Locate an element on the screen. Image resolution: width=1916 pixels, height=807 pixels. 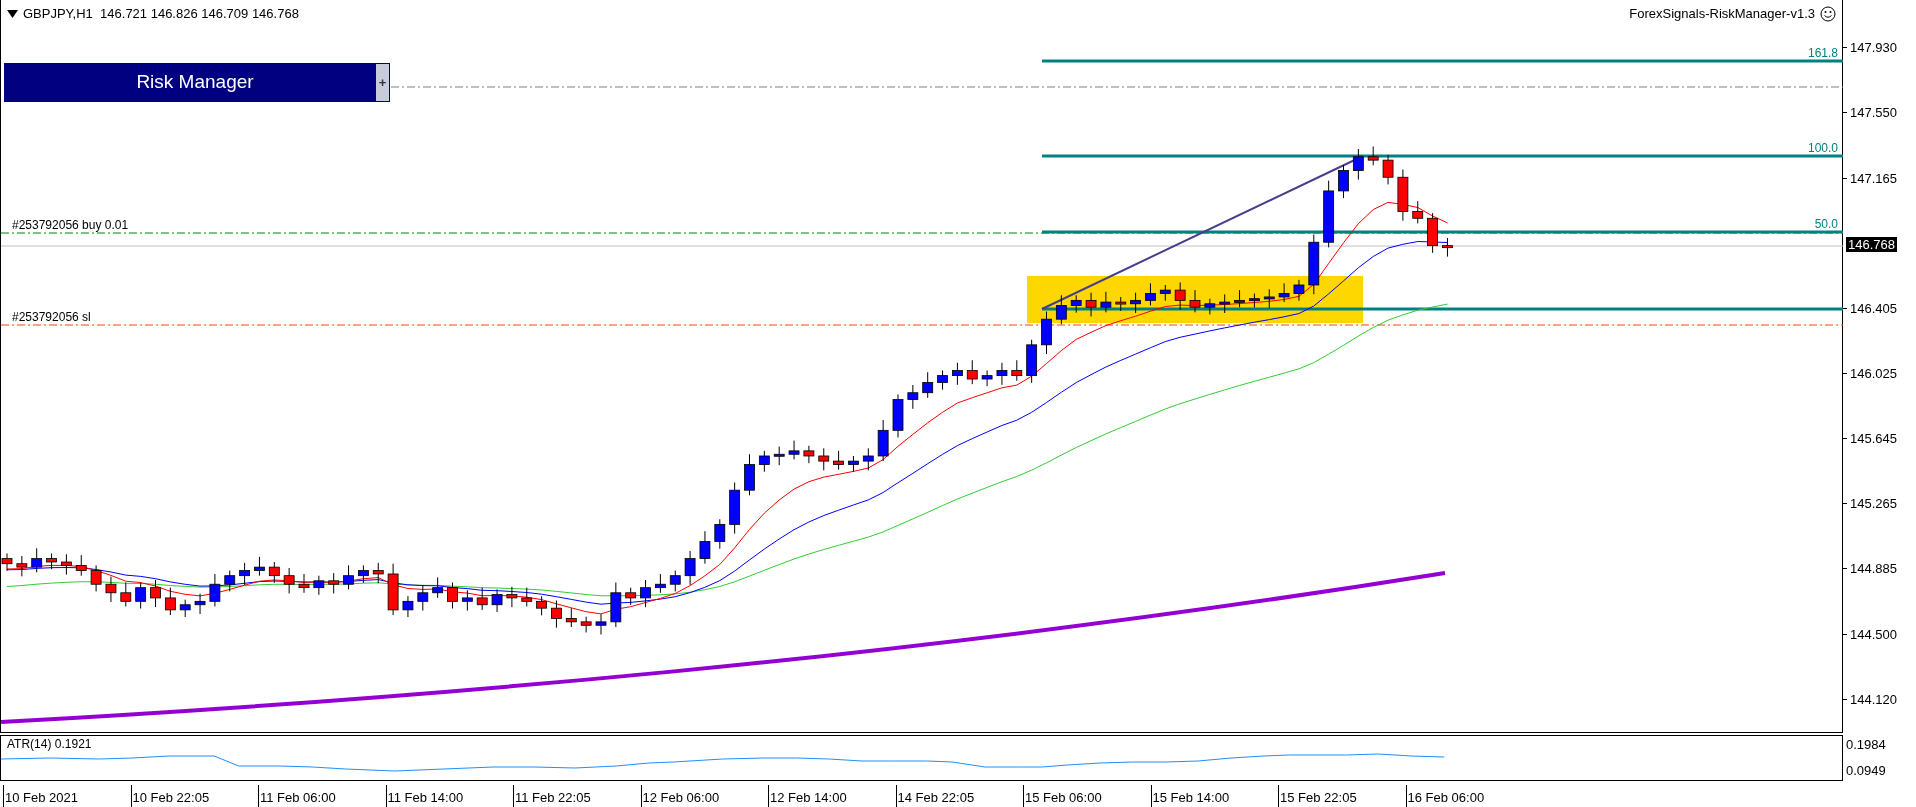
order-label: #253792056 sl is located at coordinates (51, 317).